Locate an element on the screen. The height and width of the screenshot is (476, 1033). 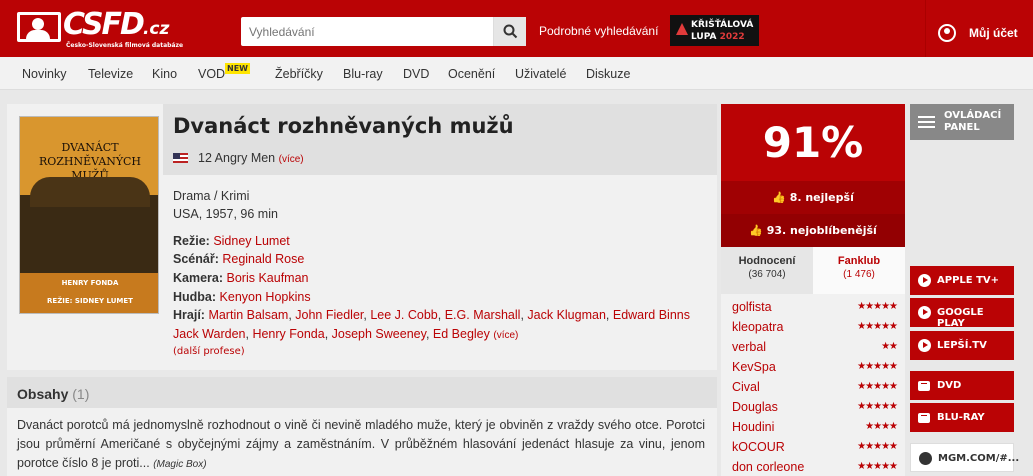
star-rating-icon: ★★ is located at coordinates (889, 346).